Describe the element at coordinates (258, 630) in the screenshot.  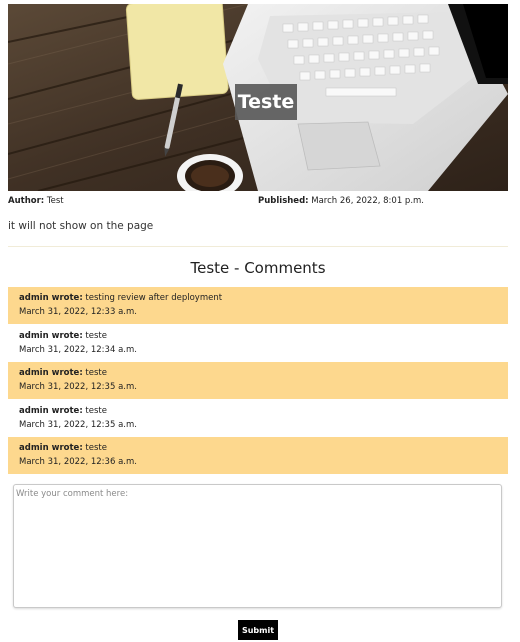
I see `submit-button: Submit` at that location.